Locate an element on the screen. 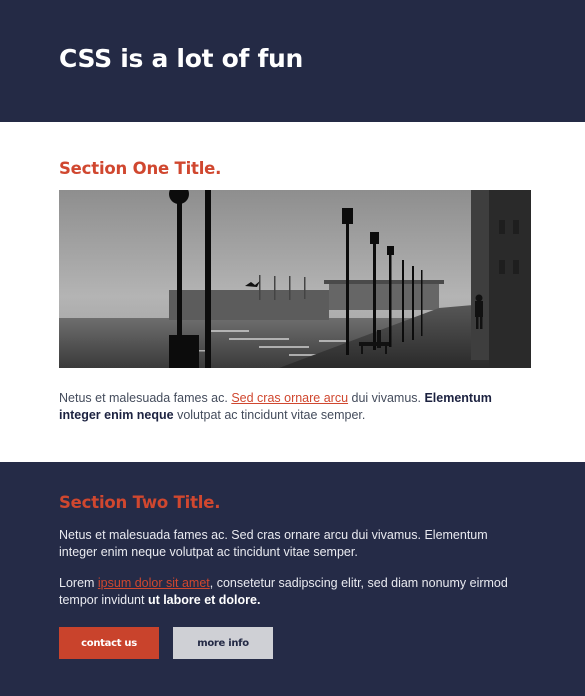  sed-cras-link: Sed cras ornare arcu is located at coordinates (289, 398).